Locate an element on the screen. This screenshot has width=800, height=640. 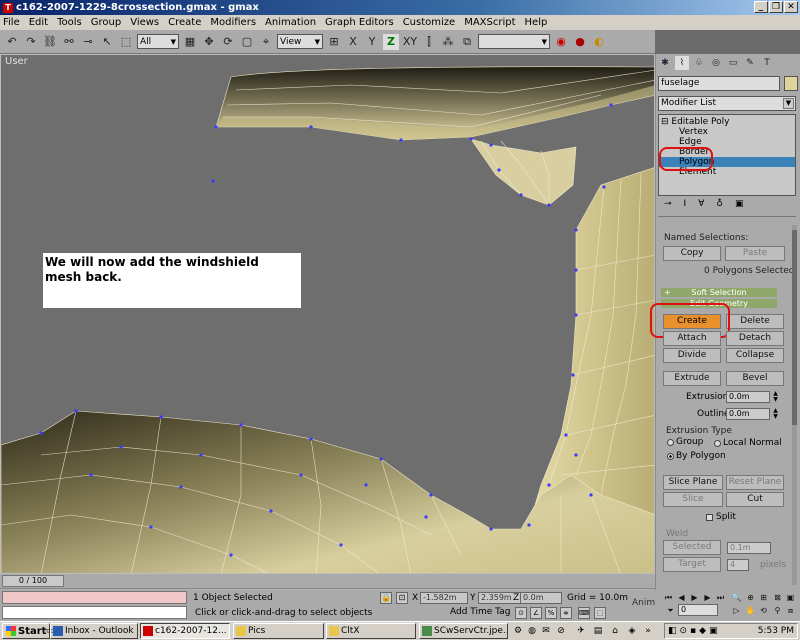
slice-plane-button: Slice Plane is located at coordinates (693, 482).